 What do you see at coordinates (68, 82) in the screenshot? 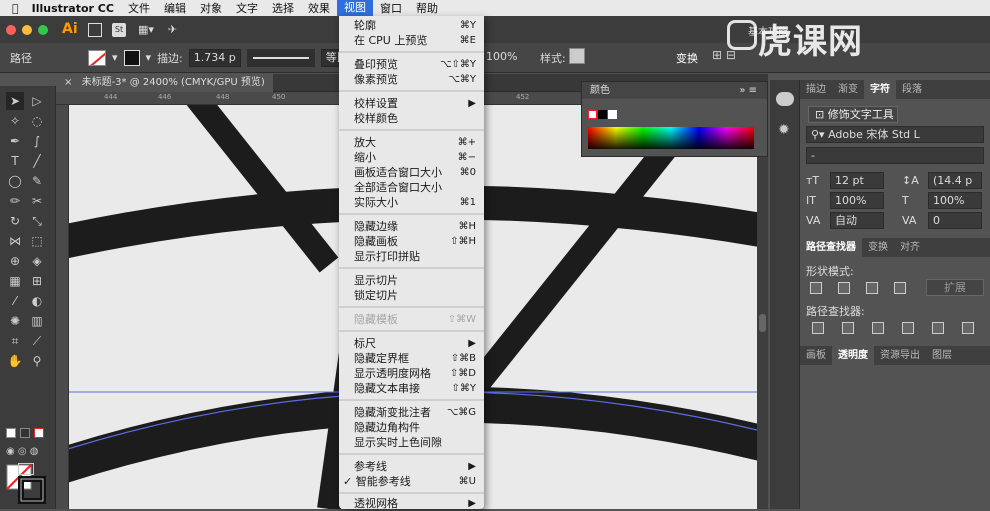
I see `close-icon: ×` at bounding box center [68, 82].